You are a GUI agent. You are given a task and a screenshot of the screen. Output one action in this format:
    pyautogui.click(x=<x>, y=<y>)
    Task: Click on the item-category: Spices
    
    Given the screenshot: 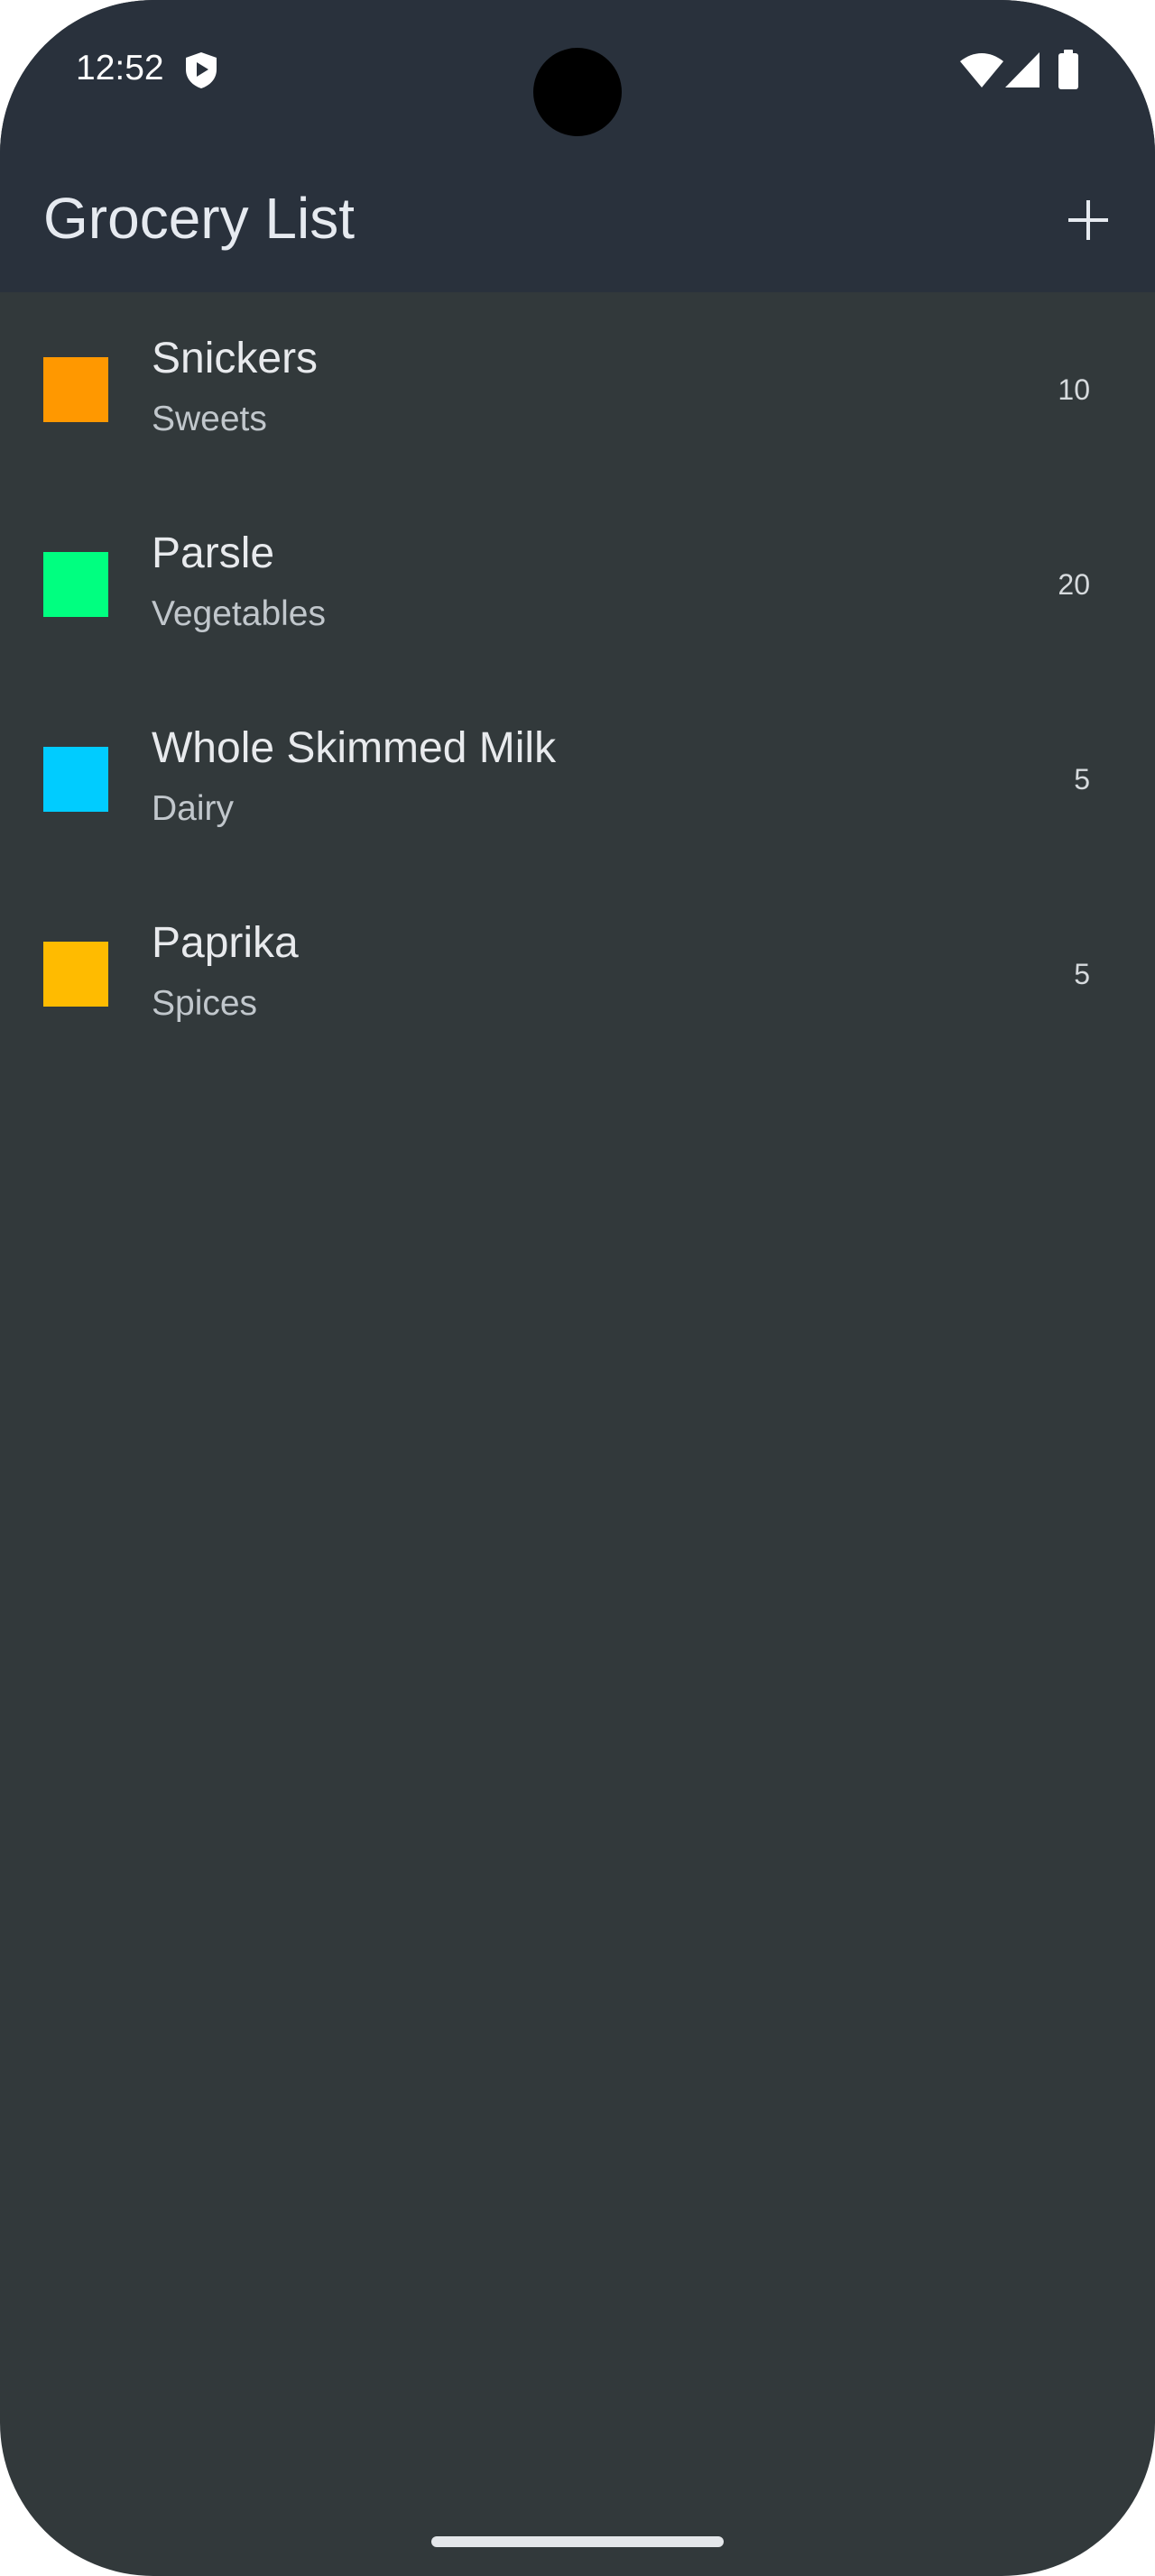 What is the action you would take?
    pyautogui.click(x=205, y=1003)
    